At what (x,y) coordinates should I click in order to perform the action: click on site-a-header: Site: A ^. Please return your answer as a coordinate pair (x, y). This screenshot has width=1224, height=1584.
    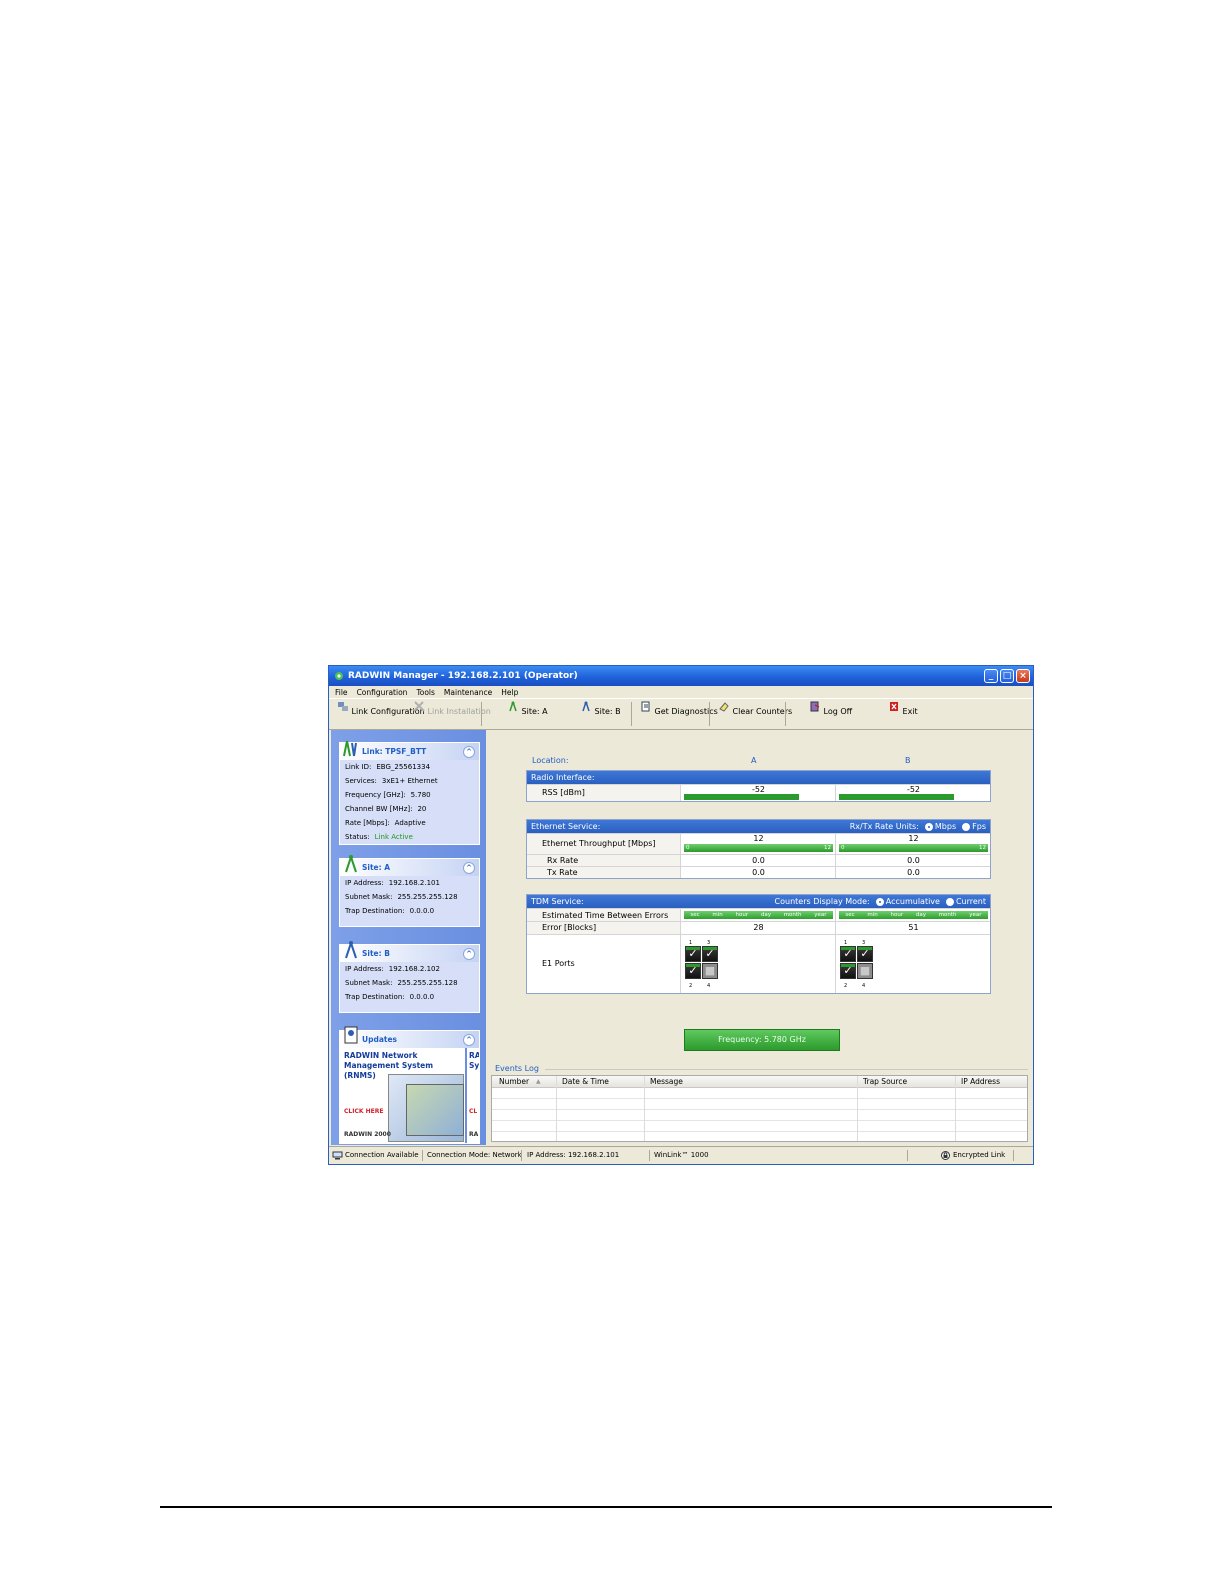
    Looking at the image, I should click on (409, 865).